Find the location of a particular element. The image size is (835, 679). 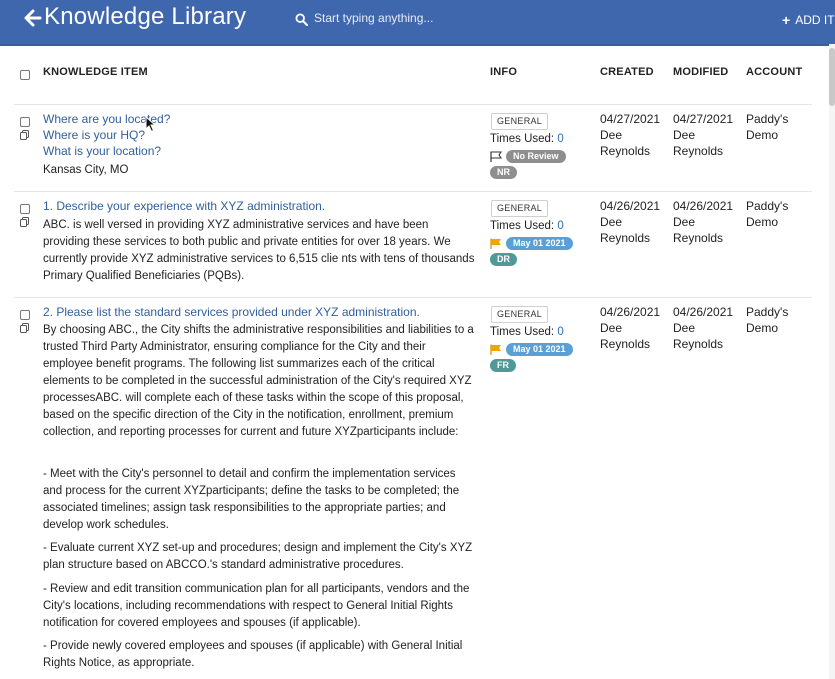

add-item-button: + ADD IT is located at coordinates (808, 20).